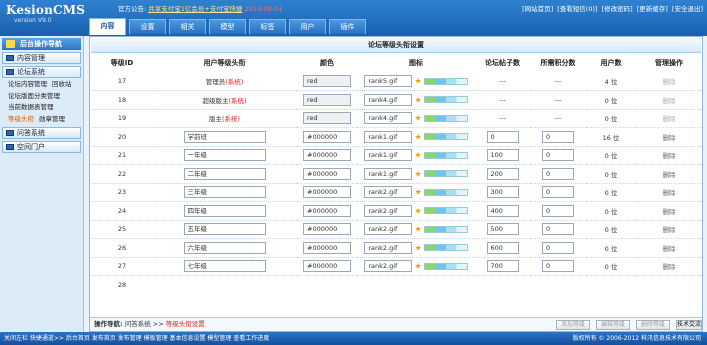 The width and height of the screenshot is (707, 345). Describe the element at coordinates (107, 26) in the screenshot. I see `tab-content: 内容` at that location.